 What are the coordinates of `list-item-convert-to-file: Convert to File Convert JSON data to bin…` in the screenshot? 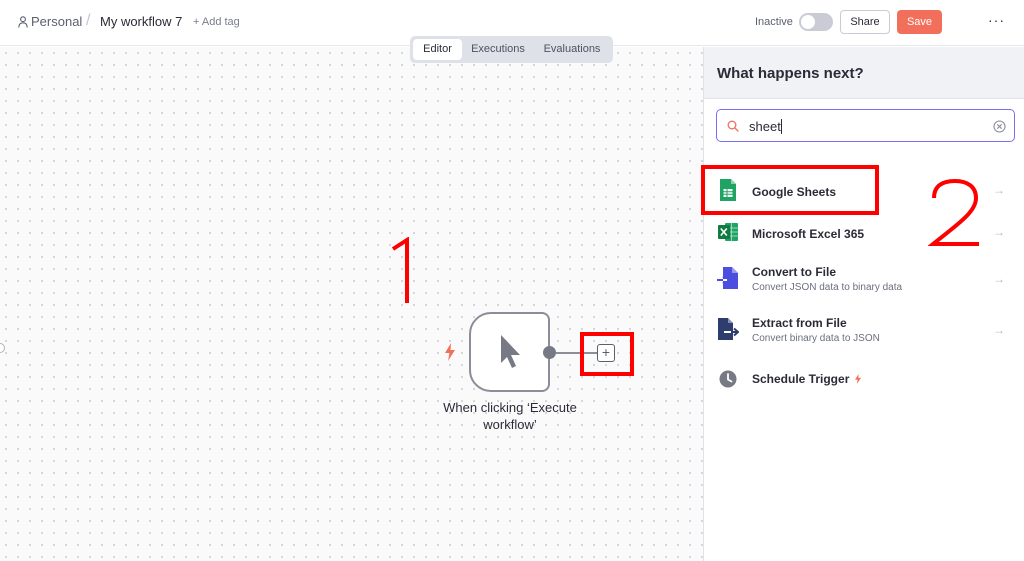 It's located at (864, 277).